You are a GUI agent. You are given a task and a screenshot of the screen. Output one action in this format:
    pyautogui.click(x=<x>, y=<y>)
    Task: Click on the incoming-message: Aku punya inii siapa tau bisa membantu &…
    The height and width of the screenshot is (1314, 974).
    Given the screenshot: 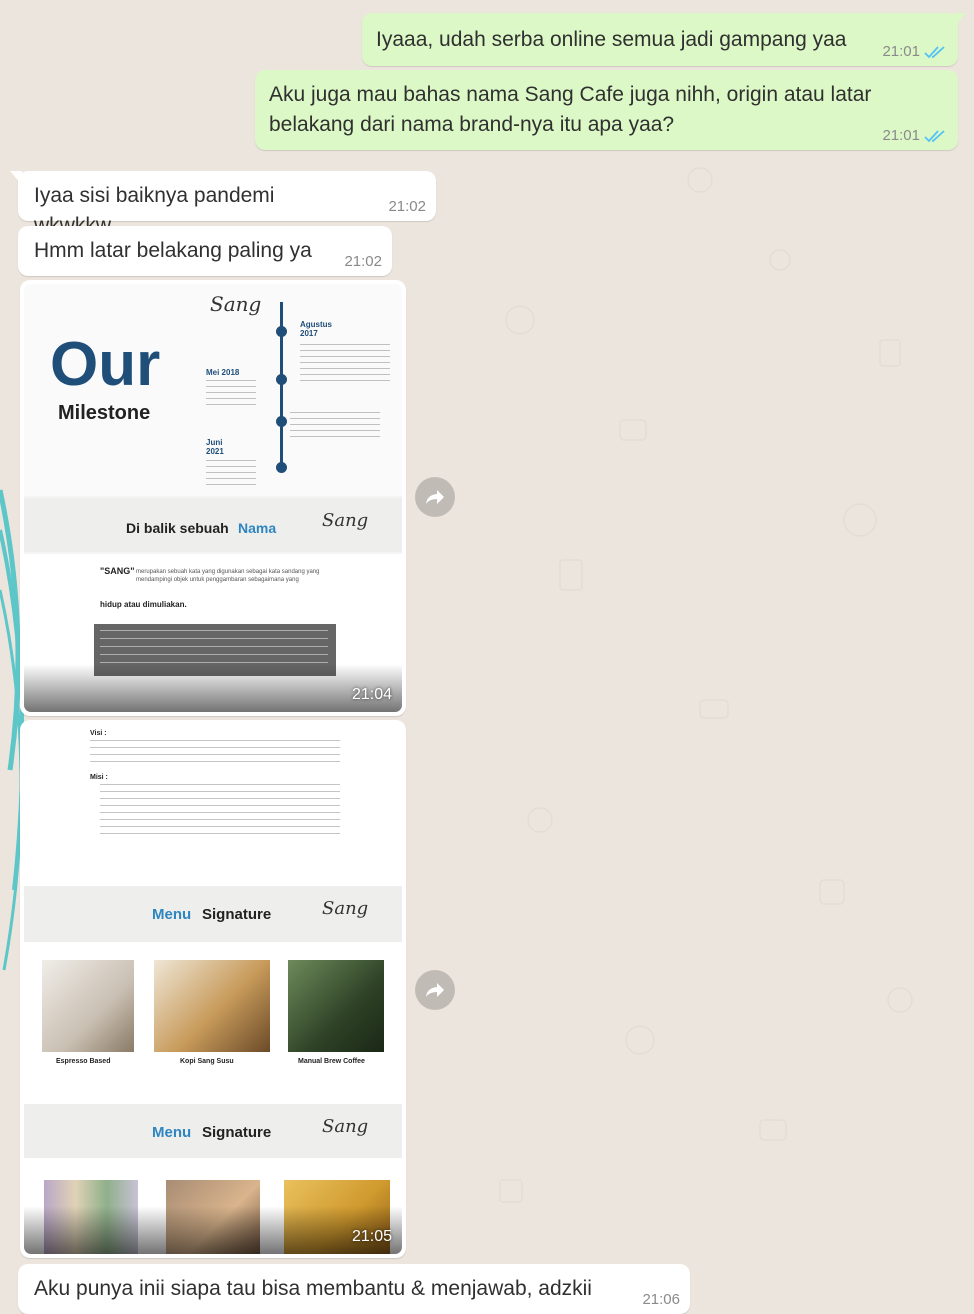 What is the action you would take?
    pyautogui.click(x=354, y=1289)
    